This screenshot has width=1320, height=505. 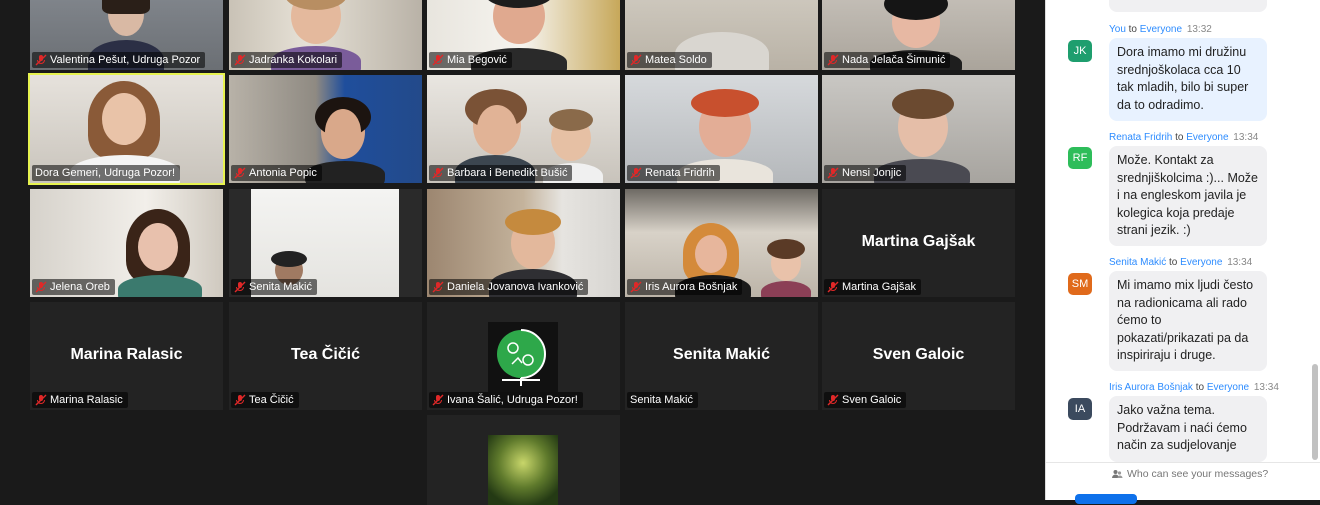 I want to click on participant-name-label: Barbara i Benedikt Bušić, so click(x=501, y=173).